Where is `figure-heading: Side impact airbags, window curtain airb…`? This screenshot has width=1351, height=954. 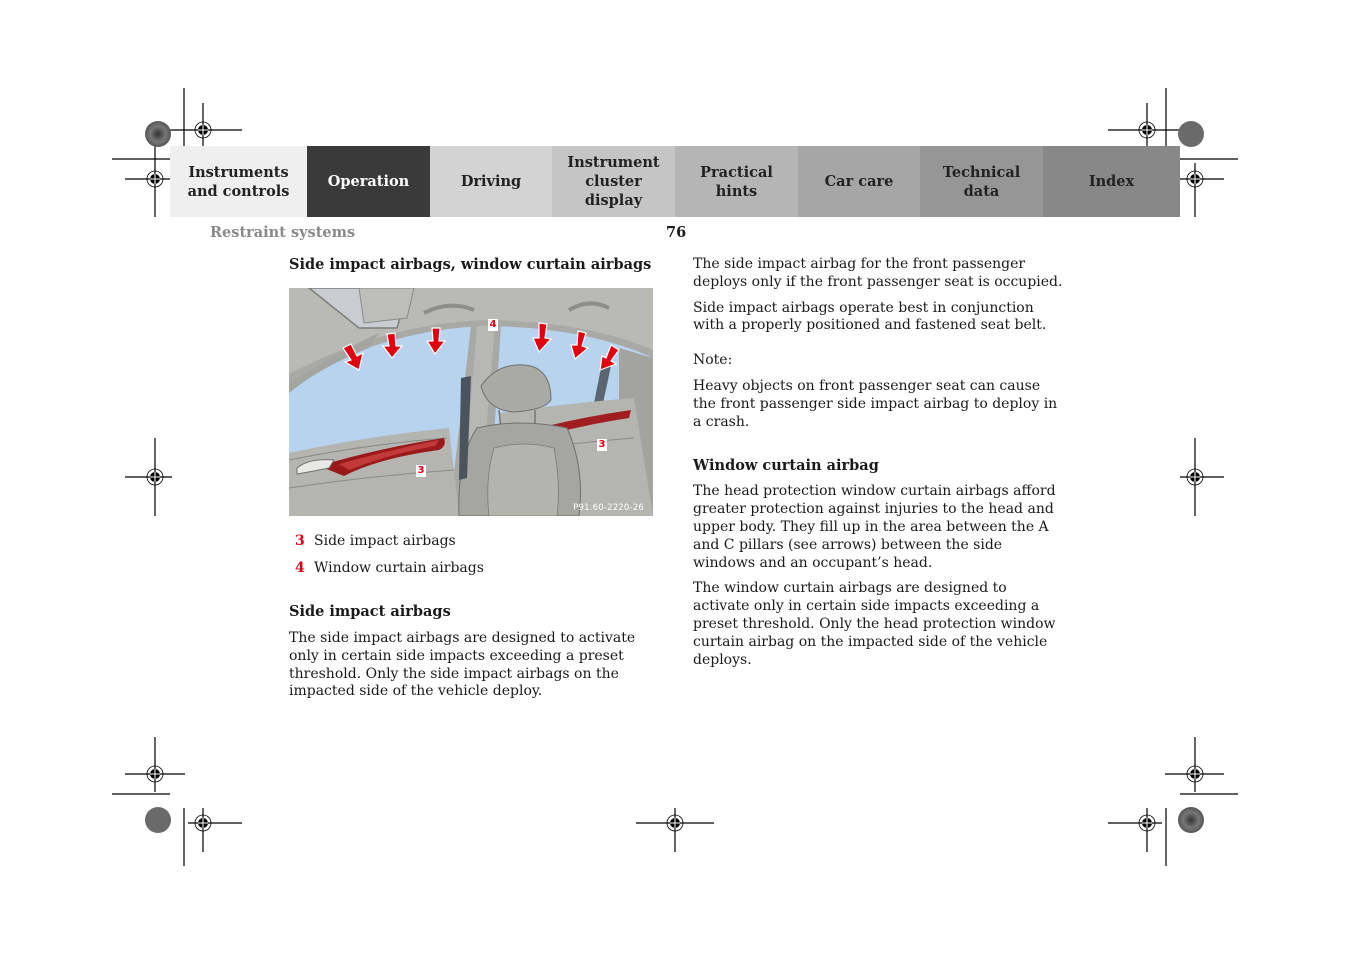
figure-heading: Side impact airbags, window curtain airb… is located at coordinates (470, 264).